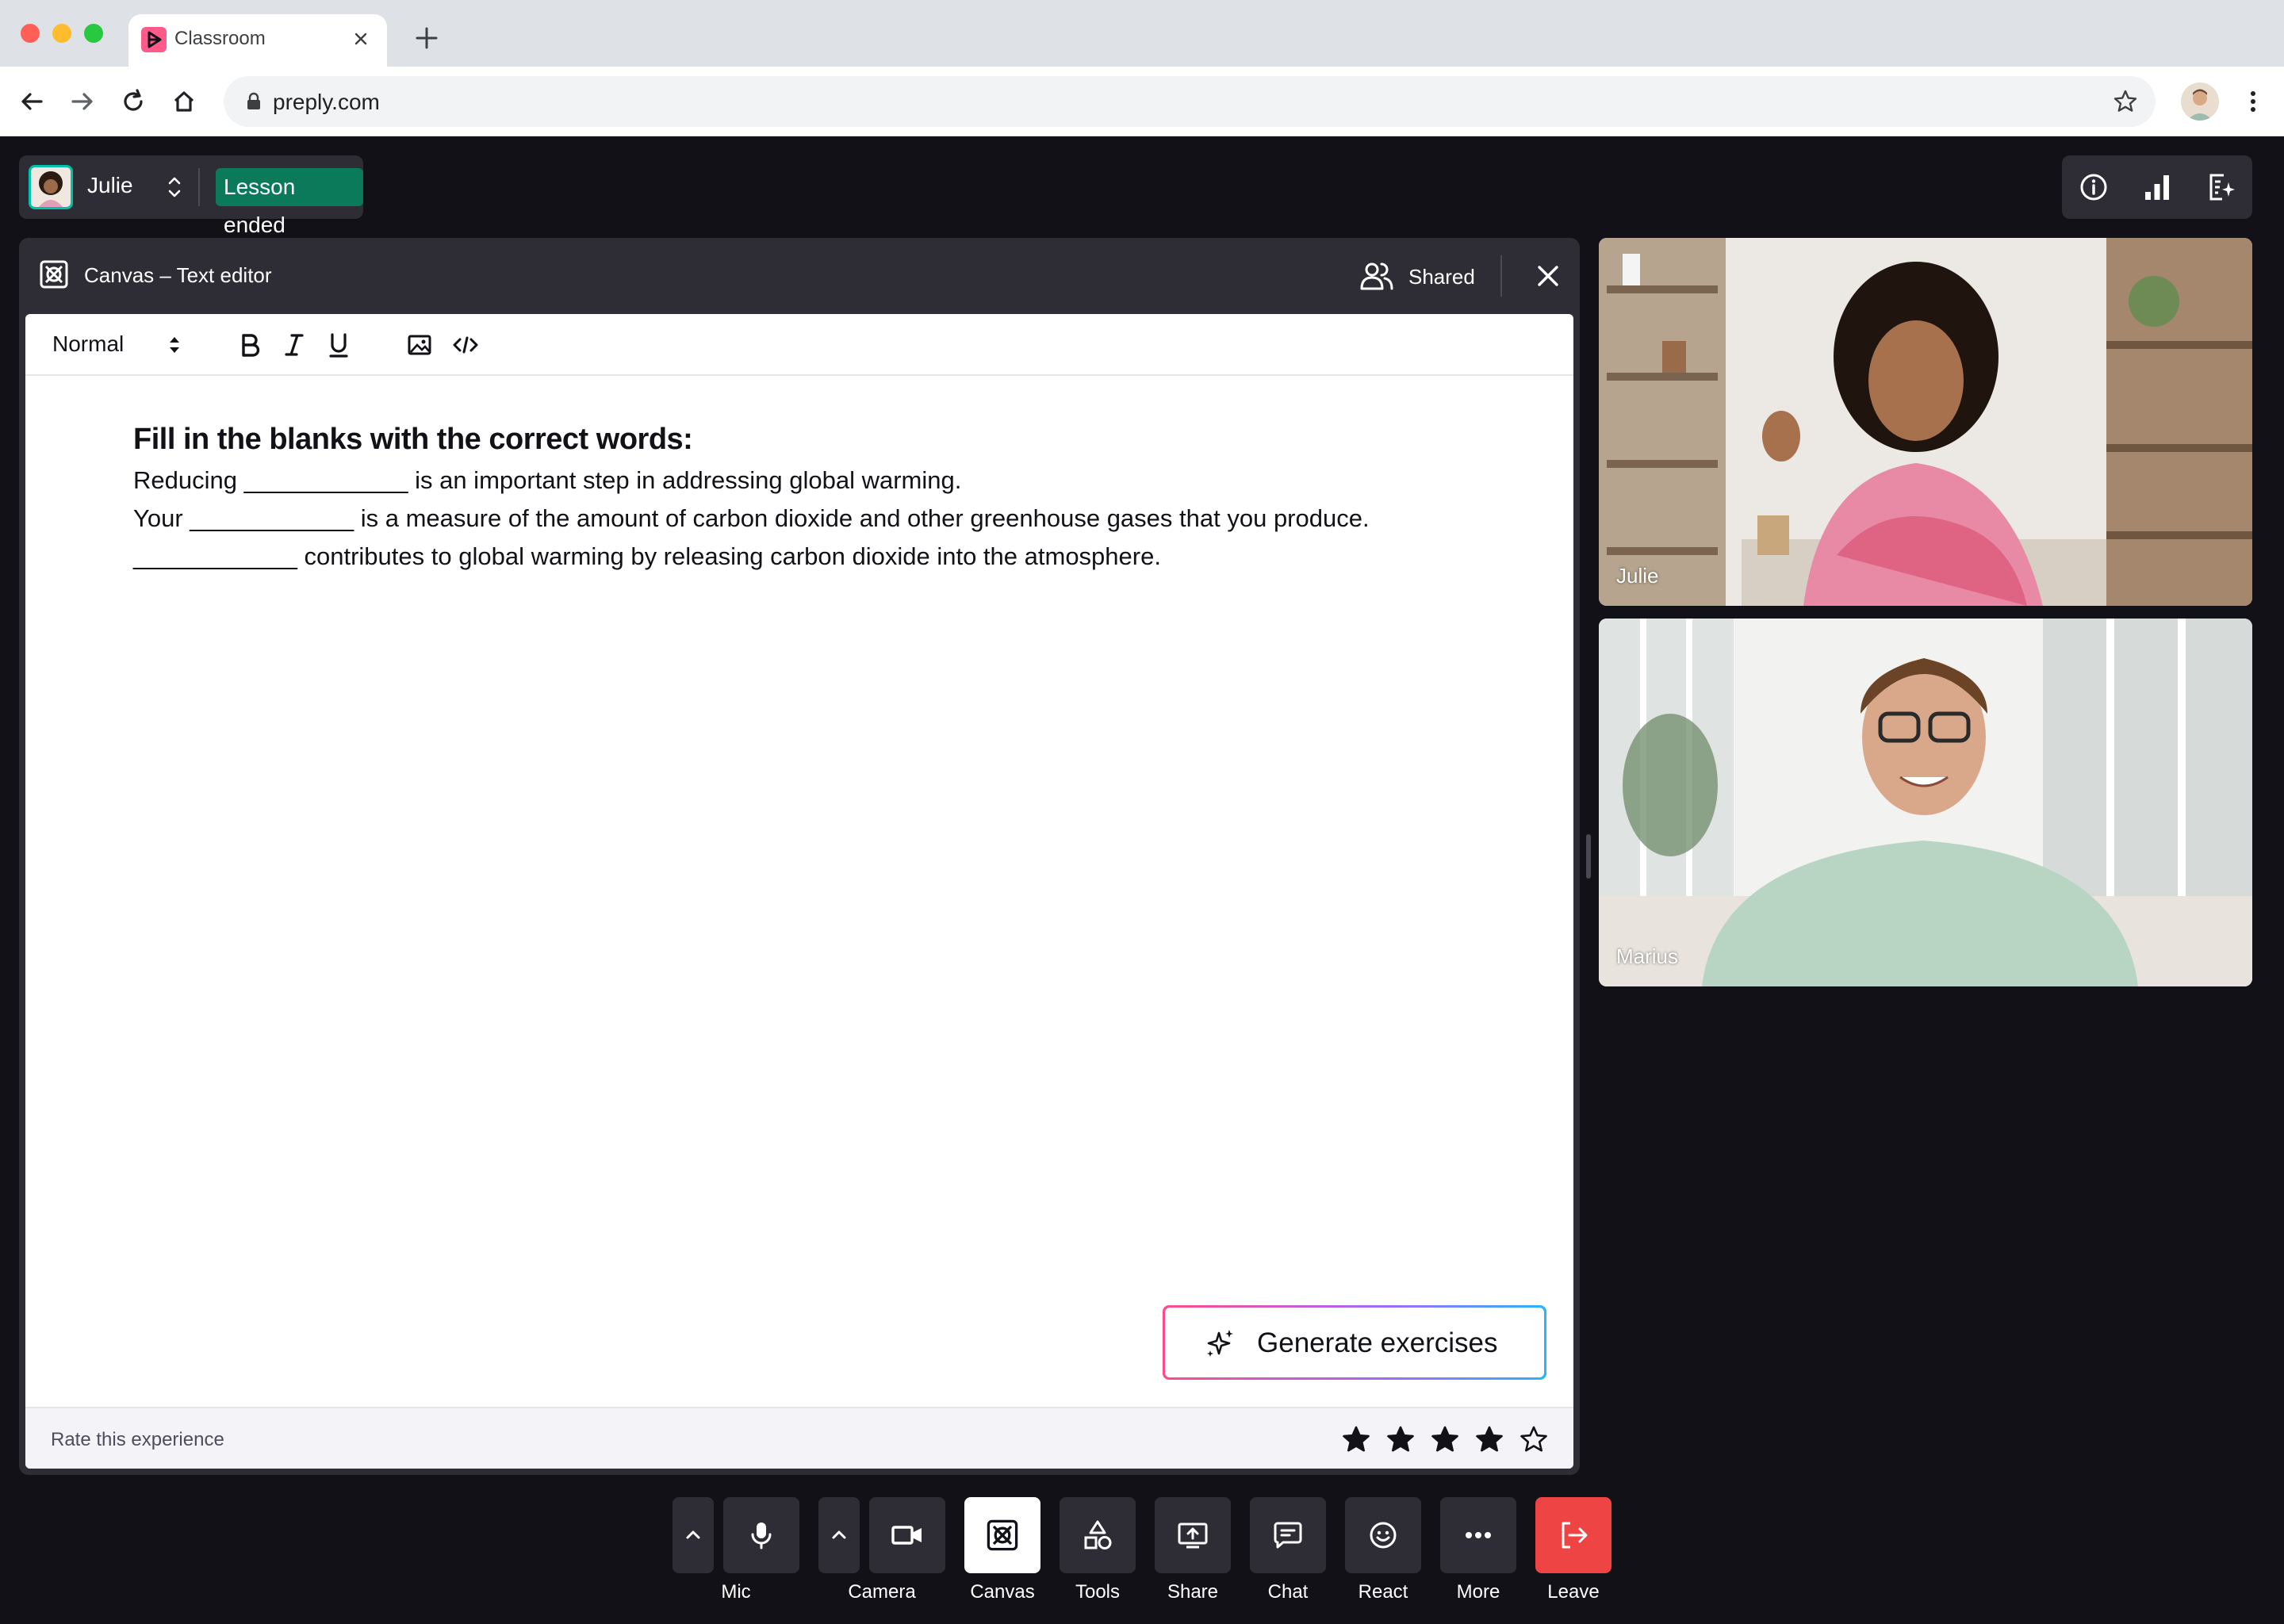 This screenshot has width=2284, height=1624. I want to click on profile-avatar, so click(2200, 101).